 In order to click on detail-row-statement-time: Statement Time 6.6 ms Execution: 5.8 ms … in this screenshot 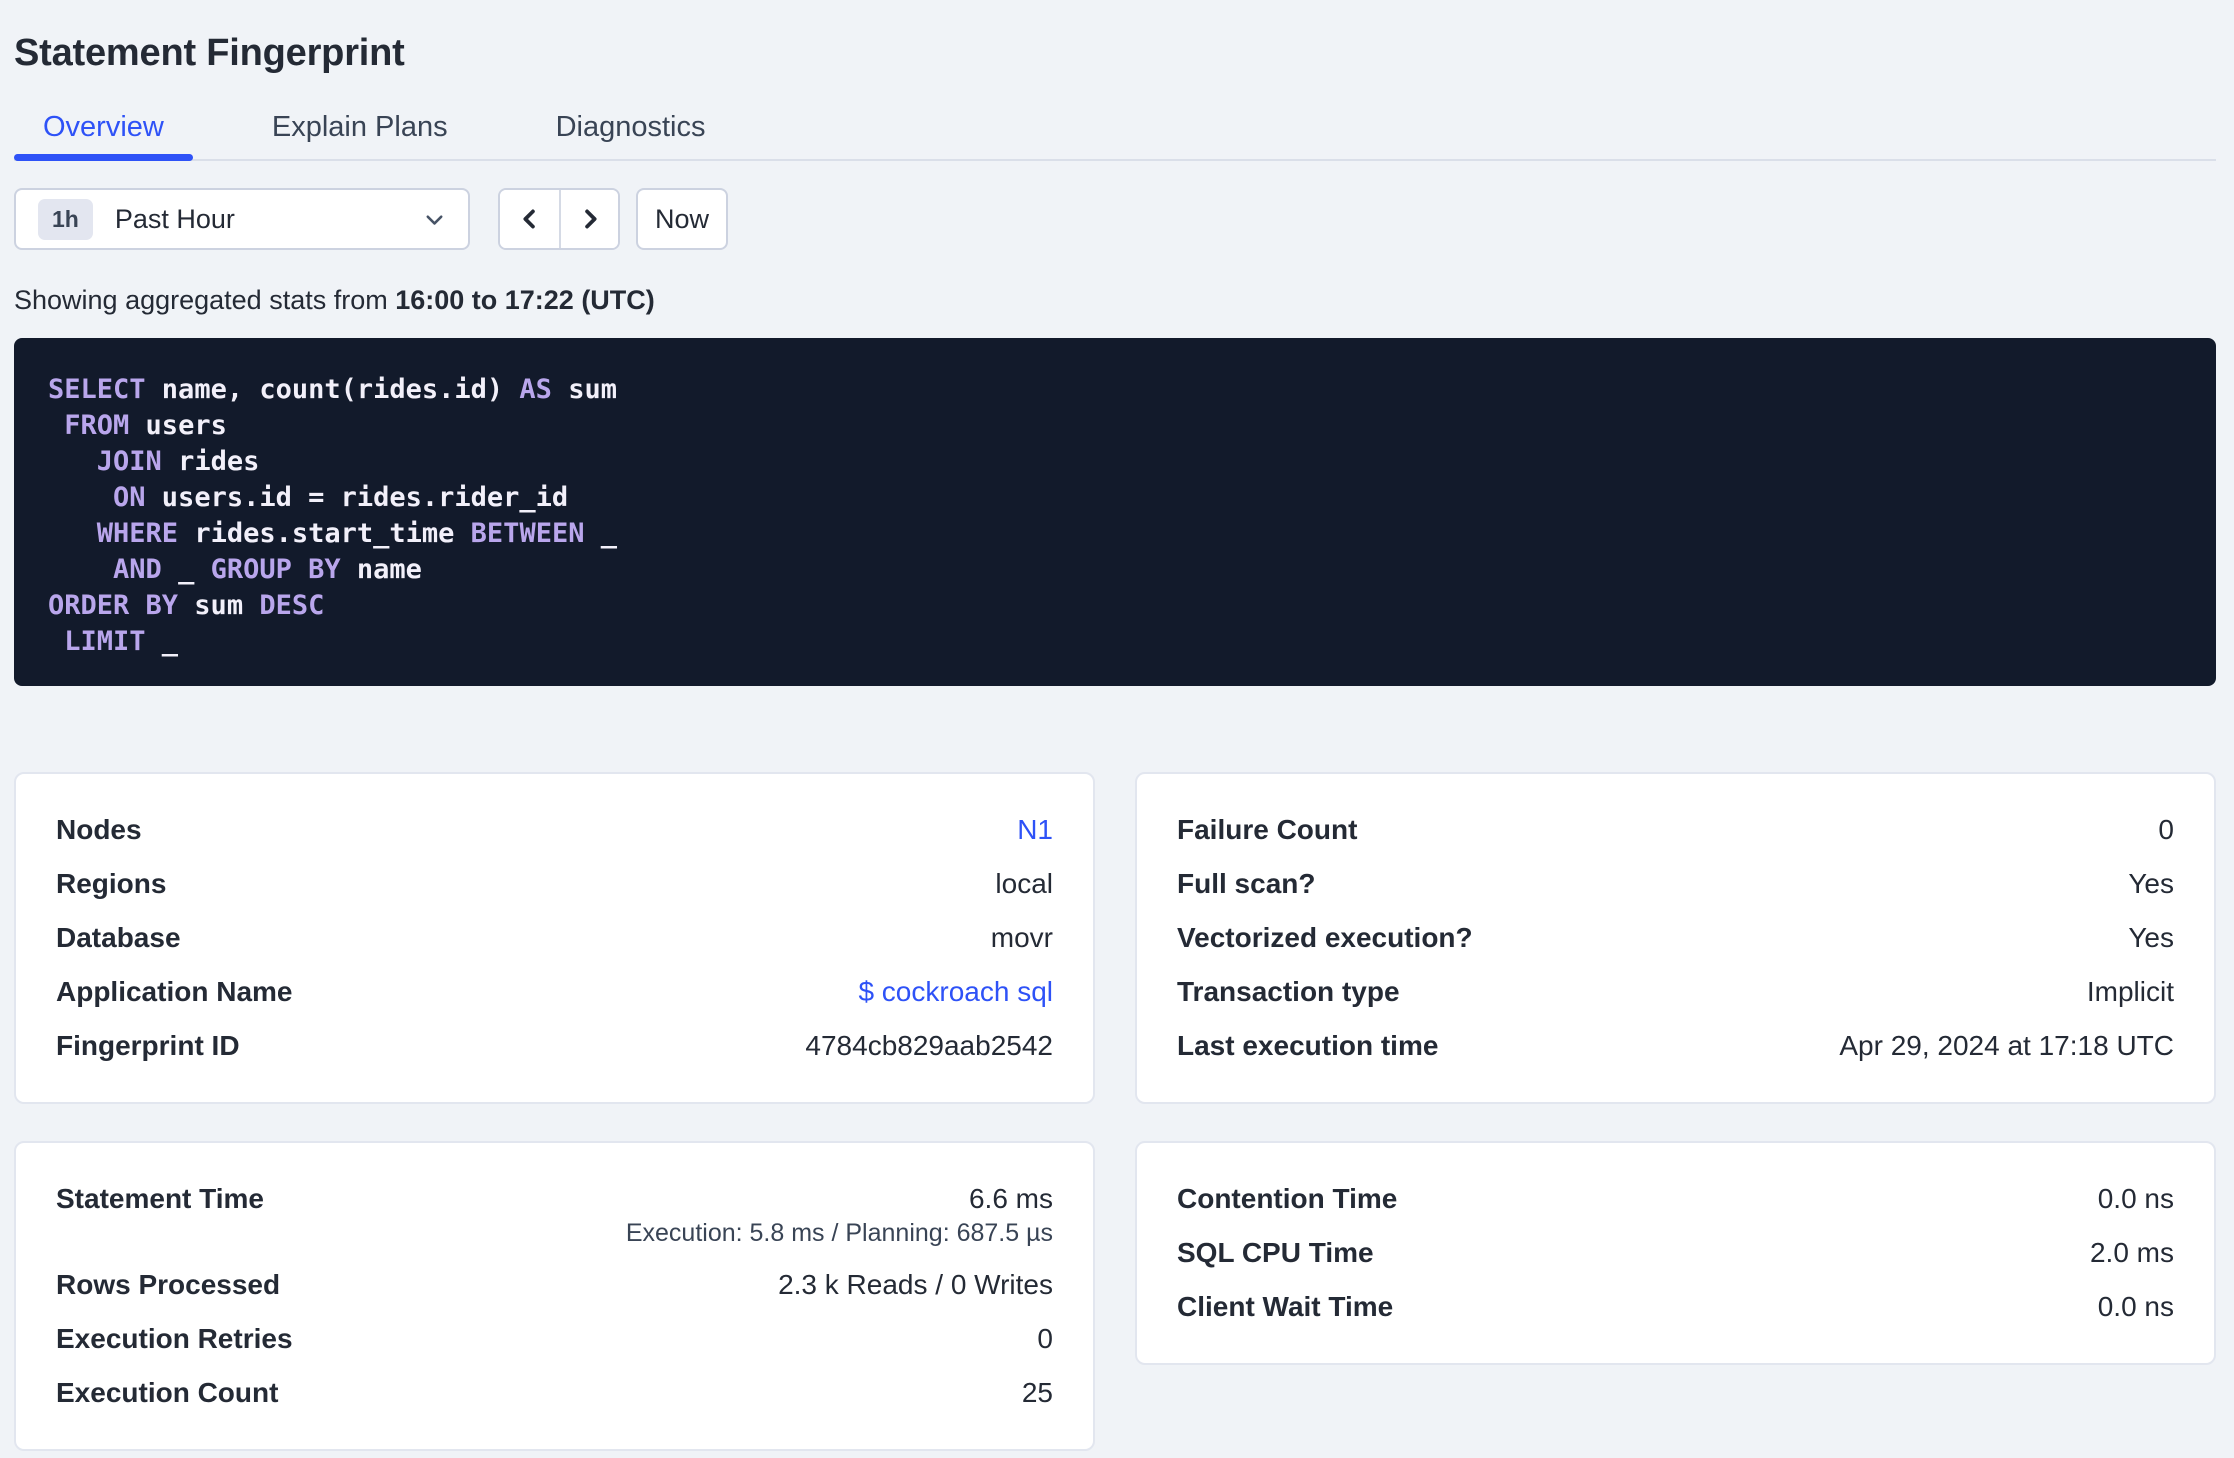, I will do `click(554, 1215)`.